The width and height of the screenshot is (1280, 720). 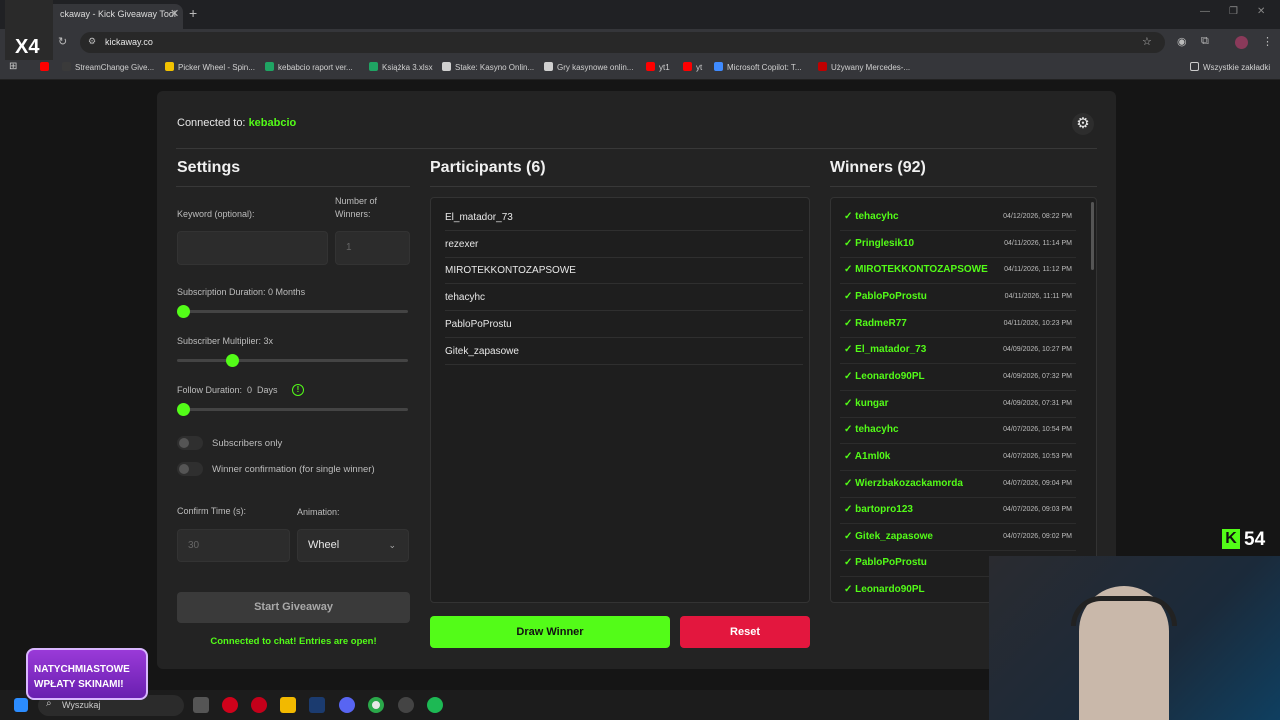 What do you see at coordinates (174, 13) in the screenshot?
I see `close-tab-icon: ✕` at bounding box center [174, 13].